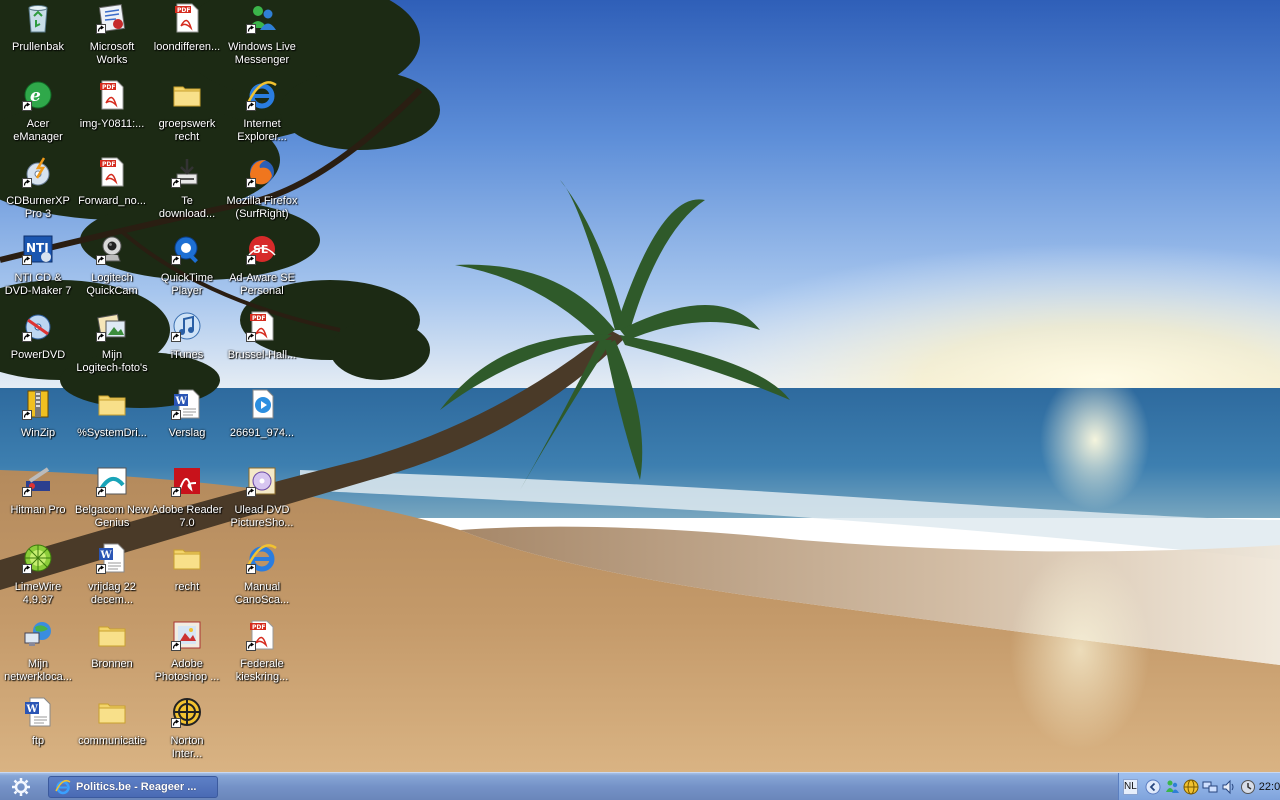  Describe the element at coordinates (187, 345) in the screenshot. I see `desktop-icon: iTunes` at that location.